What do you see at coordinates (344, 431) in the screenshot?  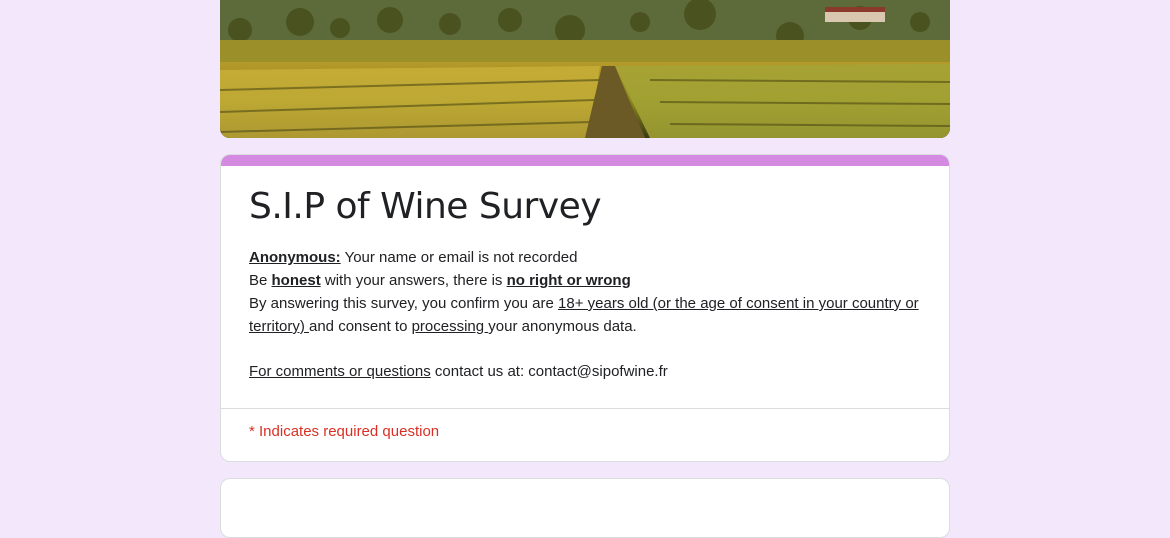 I see `required-question-note: * Indicates required question` at bounding box center [344, 431].